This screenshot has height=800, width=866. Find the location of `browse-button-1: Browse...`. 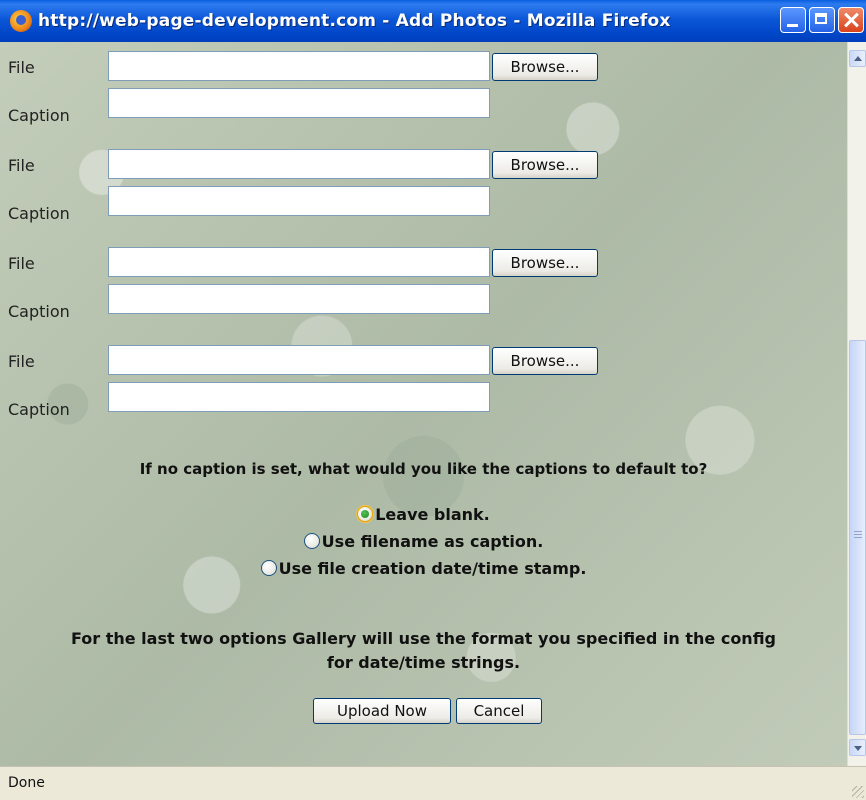

browse-button-1: Browse... is located at coordinates (545, 67).